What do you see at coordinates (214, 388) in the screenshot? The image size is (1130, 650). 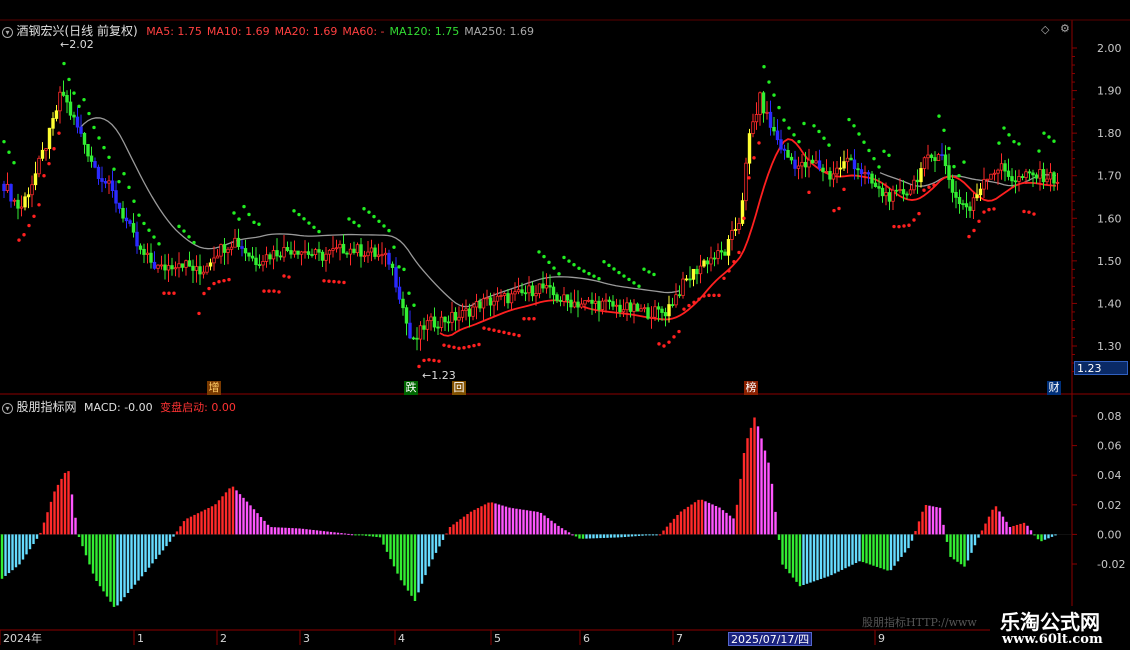 I see `event-tag-0: 增` at bounding box center [214, 388].